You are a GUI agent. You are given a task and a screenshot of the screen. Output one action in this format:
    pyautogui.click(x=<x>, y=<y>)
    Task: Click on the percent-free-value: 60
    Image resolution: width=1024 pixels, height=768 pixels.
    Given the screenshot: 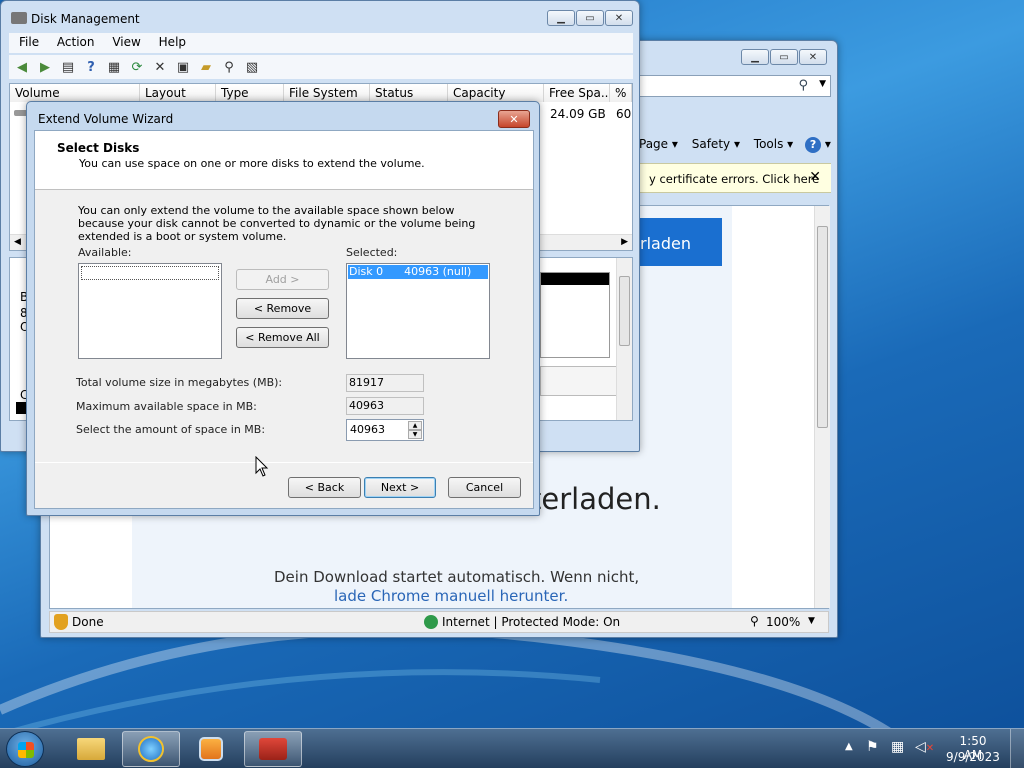 What is the action you would take?
    pyautogui.click(x=624, y=114)
    